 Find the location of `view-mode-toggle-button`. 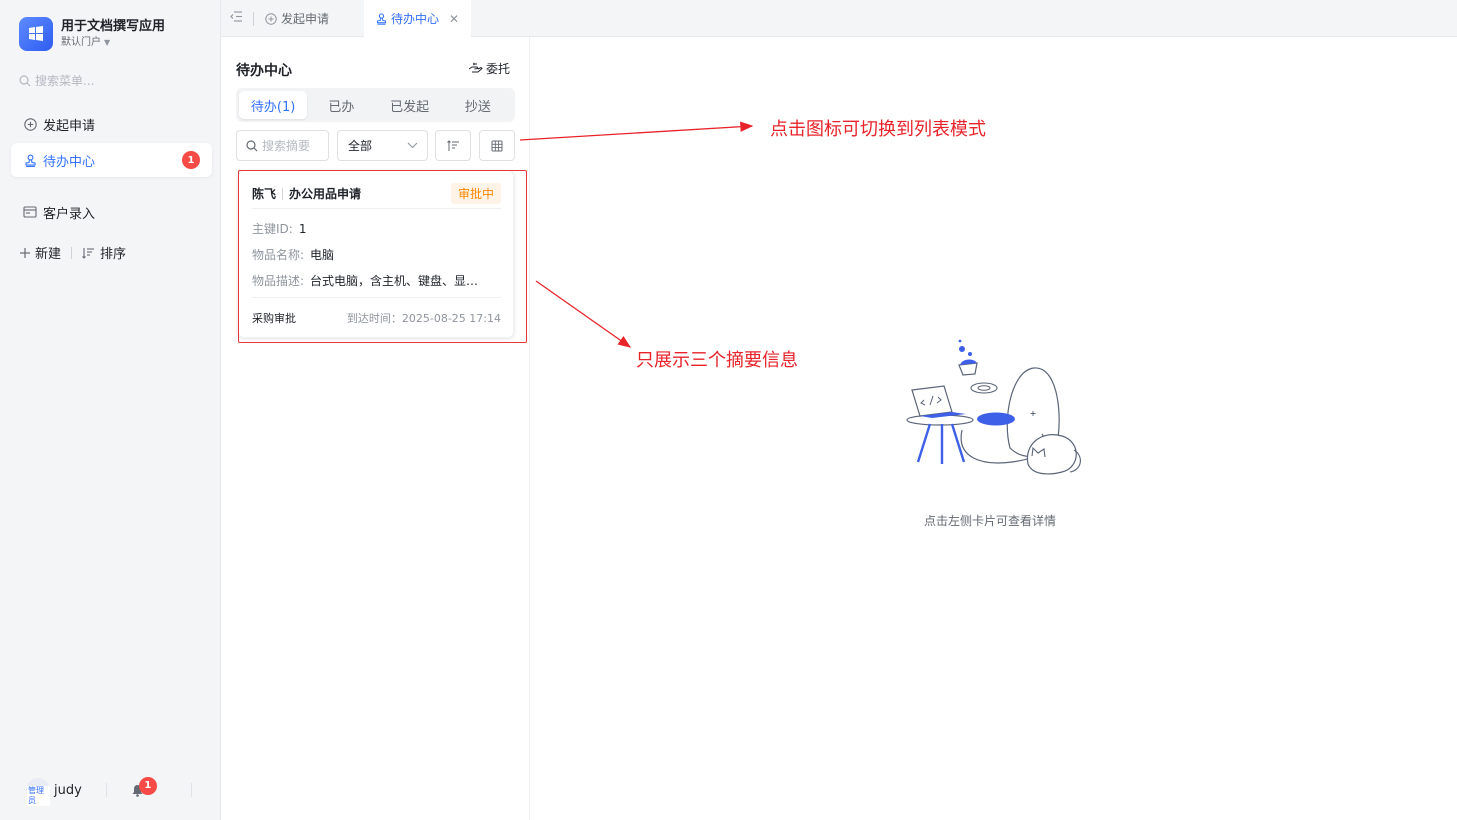

view-mode-toggle-button is located at coordinates (497, 145).